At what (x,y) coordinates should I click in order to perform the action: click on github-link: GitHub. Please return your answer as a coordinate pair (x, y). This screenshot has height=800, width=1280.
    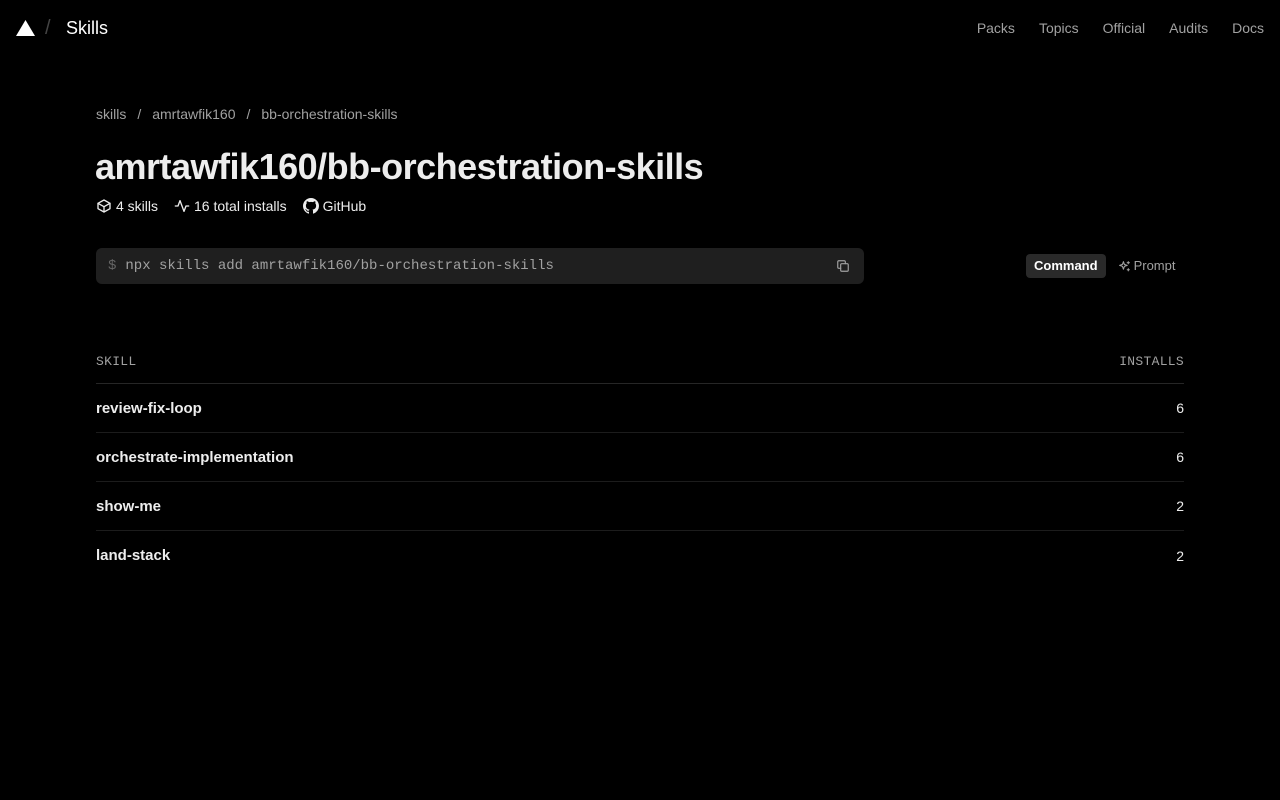
    Looking at the image, I should click on (334, 206).